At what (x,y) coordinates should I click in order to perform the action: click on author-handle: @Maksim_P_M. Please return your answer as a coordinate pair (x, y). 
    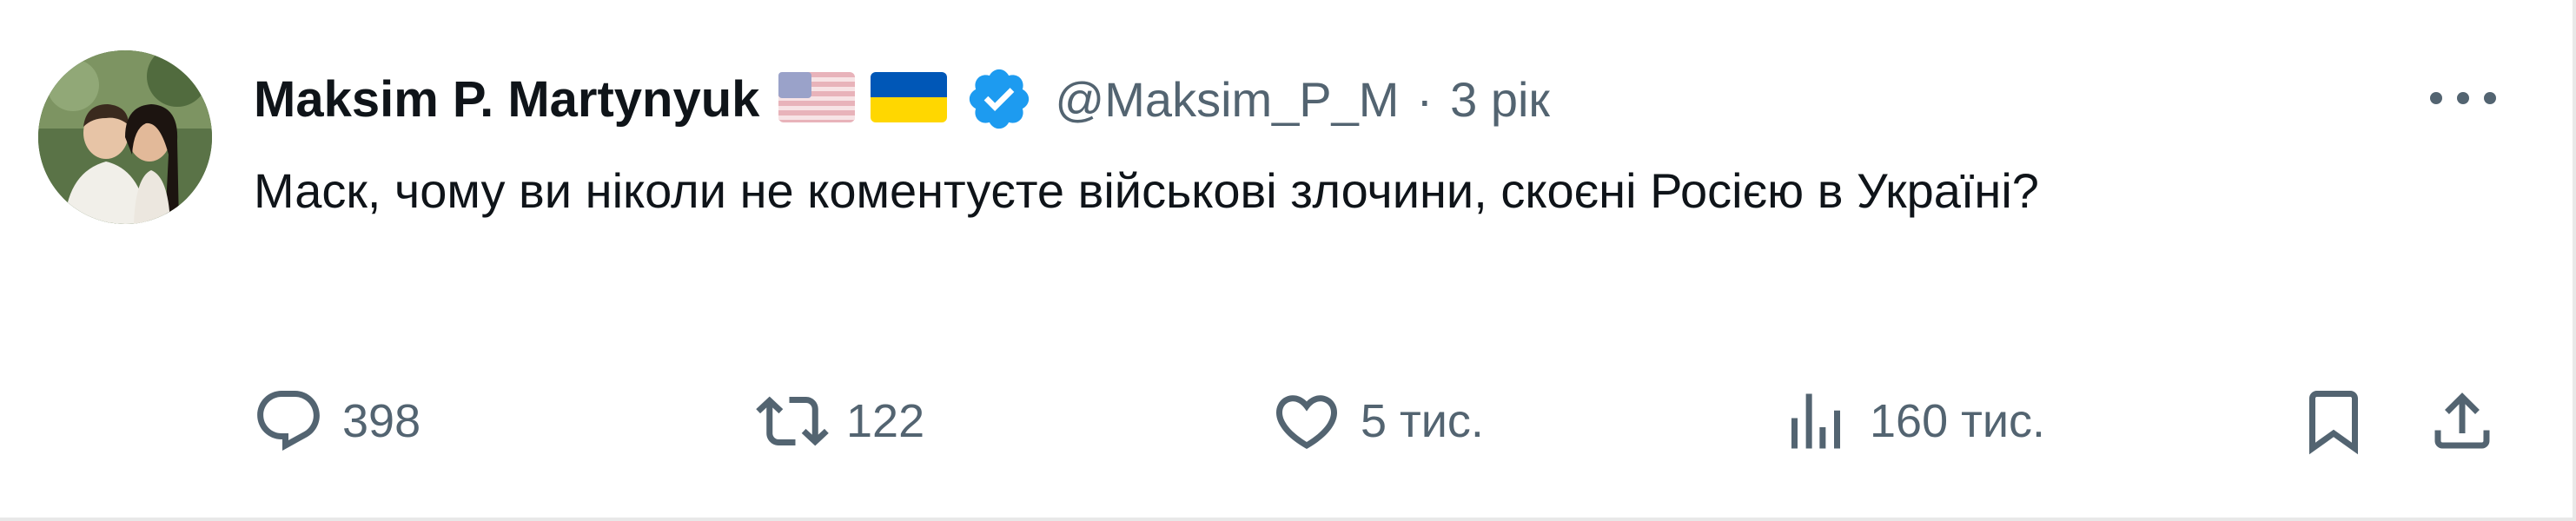
    Looking at the image, I should click on (1227, 99).